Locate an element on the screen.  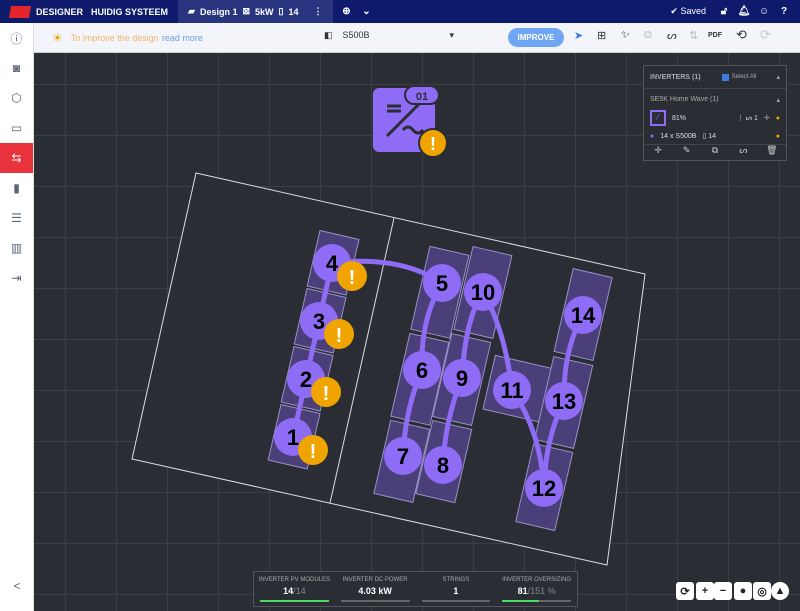
inverter-number: 01 is located at coordinates (422, 97).